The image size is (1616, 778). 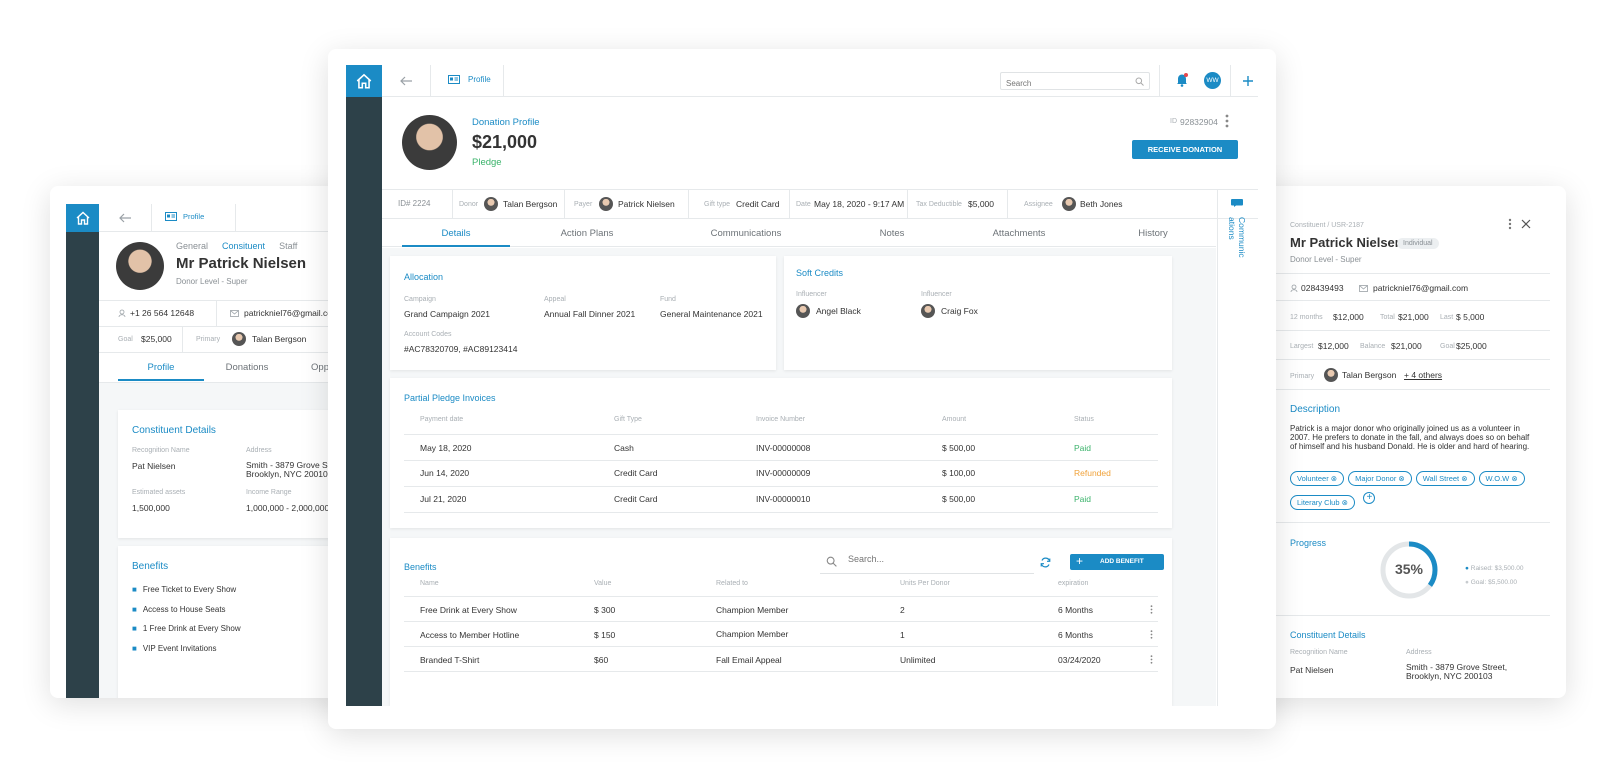 I want to click on cell-amount: $ 500,00, so click(x=959, y=499).